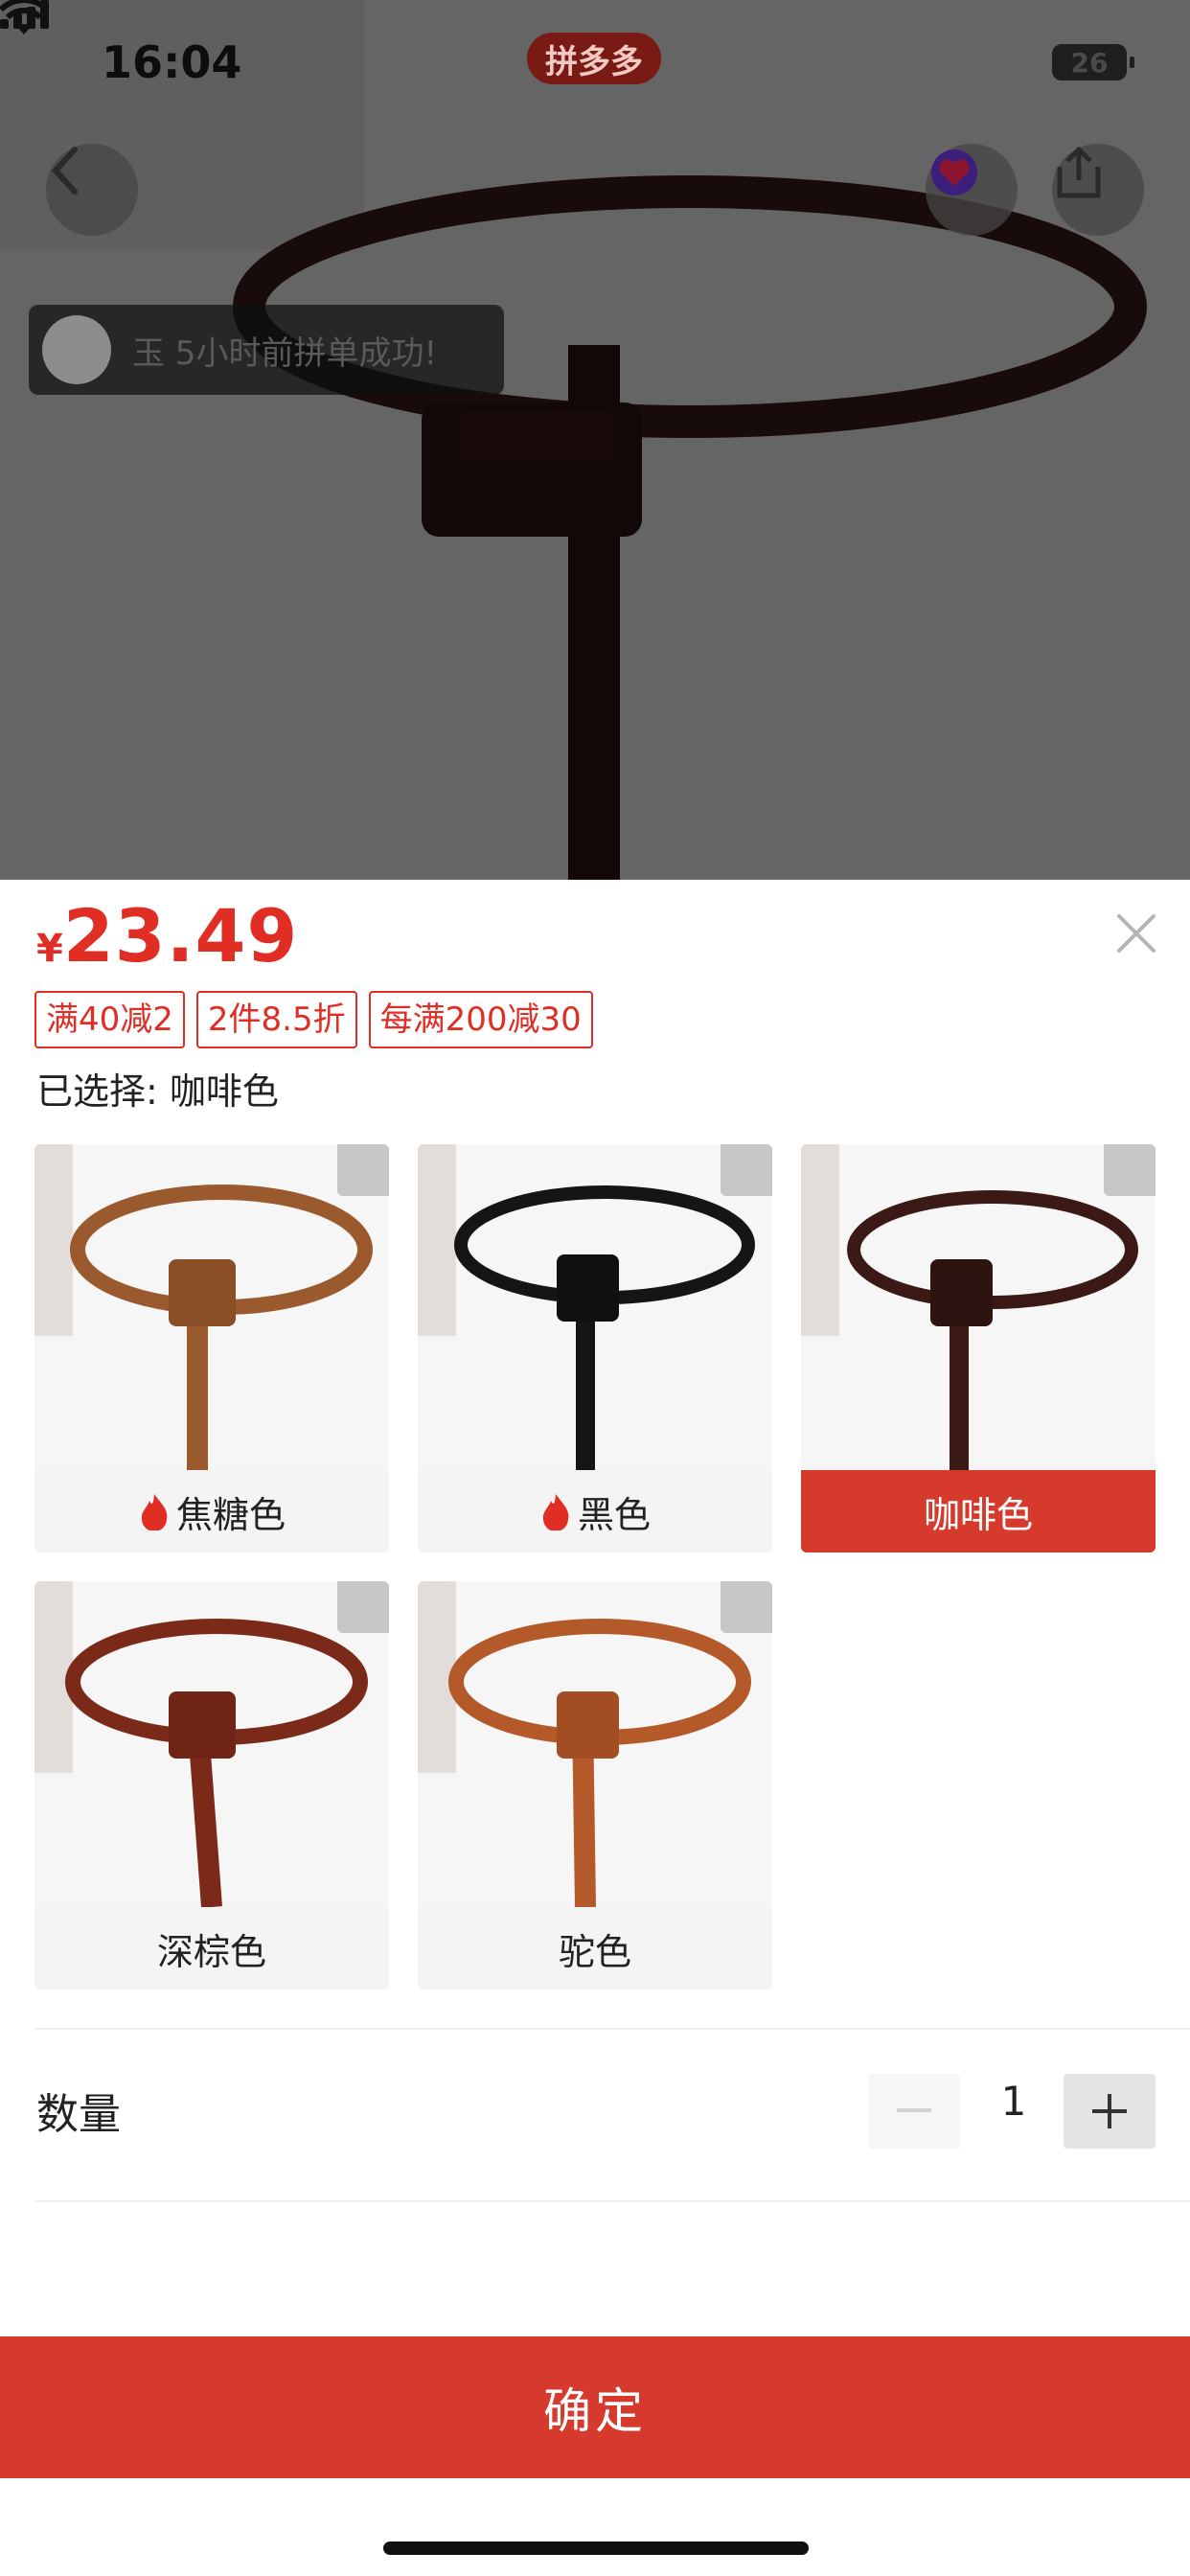 Image resolution: width=1190 pixels, height=2576 pixels. What do you see at coordinates (954, 173) in the screenshot?
I see `heart-brand-icon` at bounding box center [954, 173].